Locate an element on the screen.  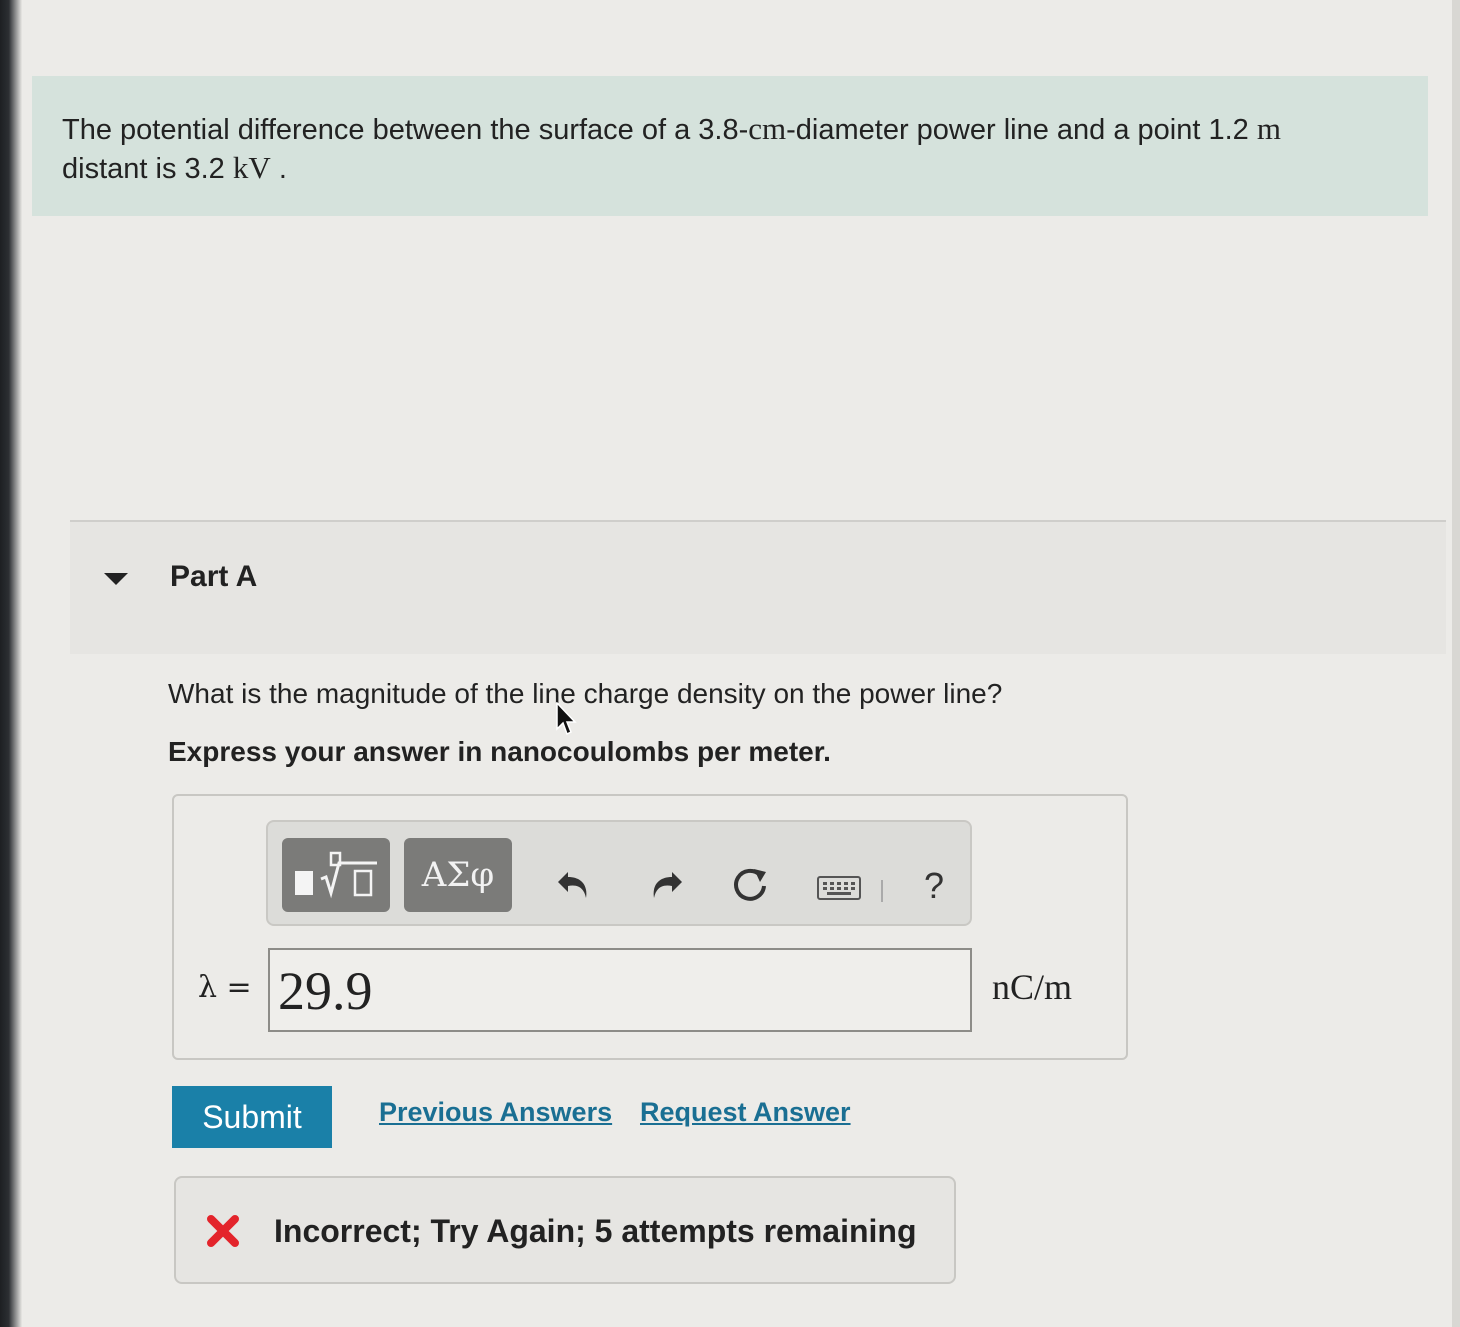
collapse-caret-icon is located at coordinates (116, 579).